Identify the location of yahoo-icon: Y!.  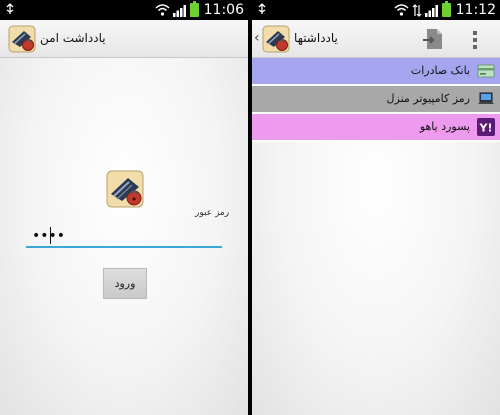
(486, 127).